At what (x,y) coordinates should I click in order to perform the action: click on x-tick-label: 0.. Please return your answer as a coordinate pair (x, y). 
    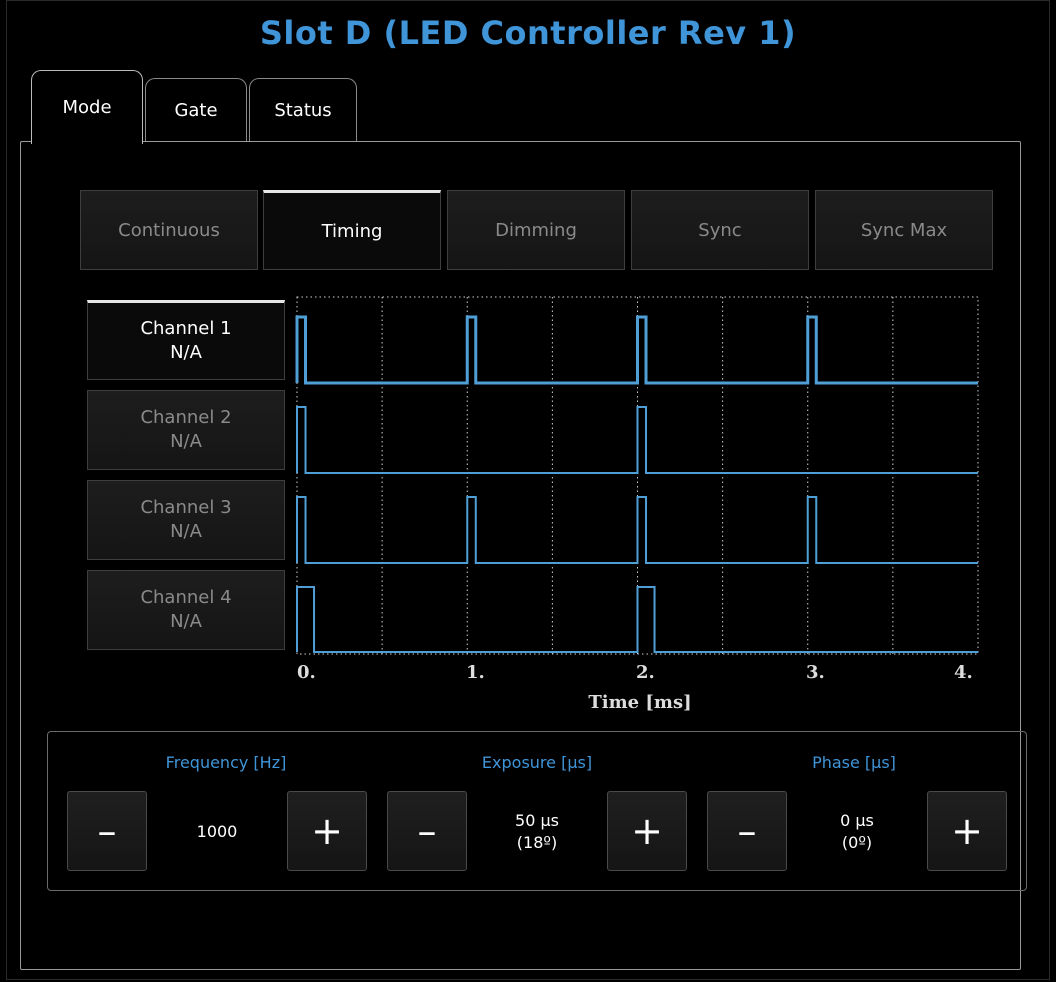
    Looking at the image, I should click on (306, 672).